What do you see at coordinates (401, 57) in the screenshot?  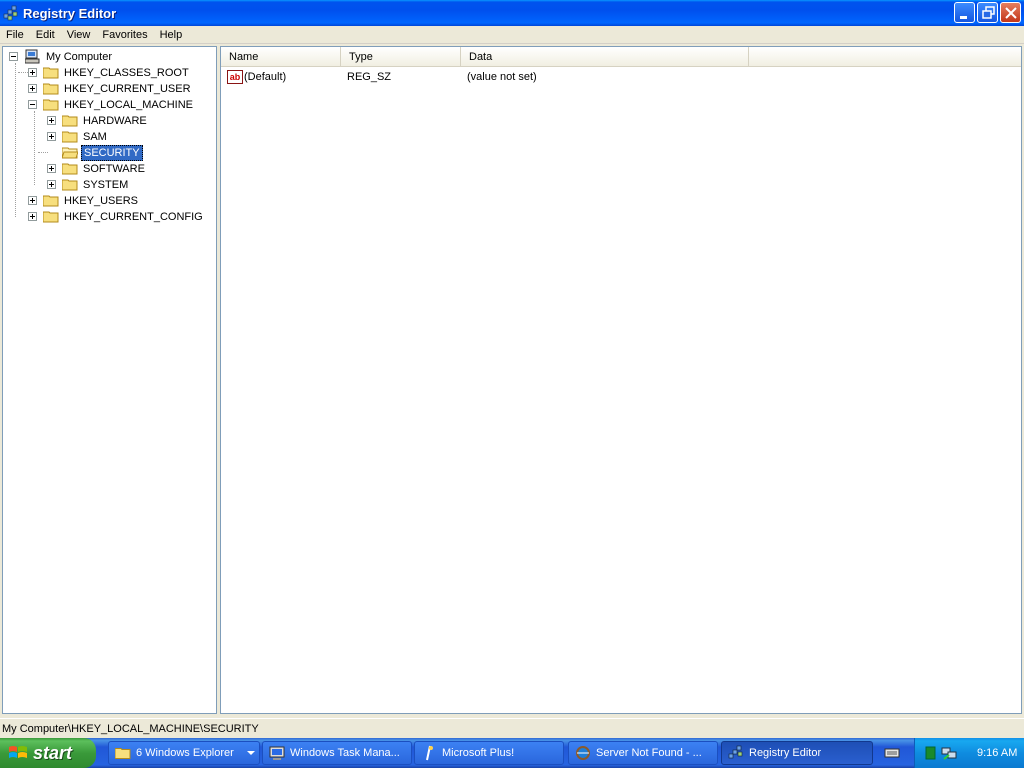 I see `column-header-type: Type` at bounding box center [401, 57].